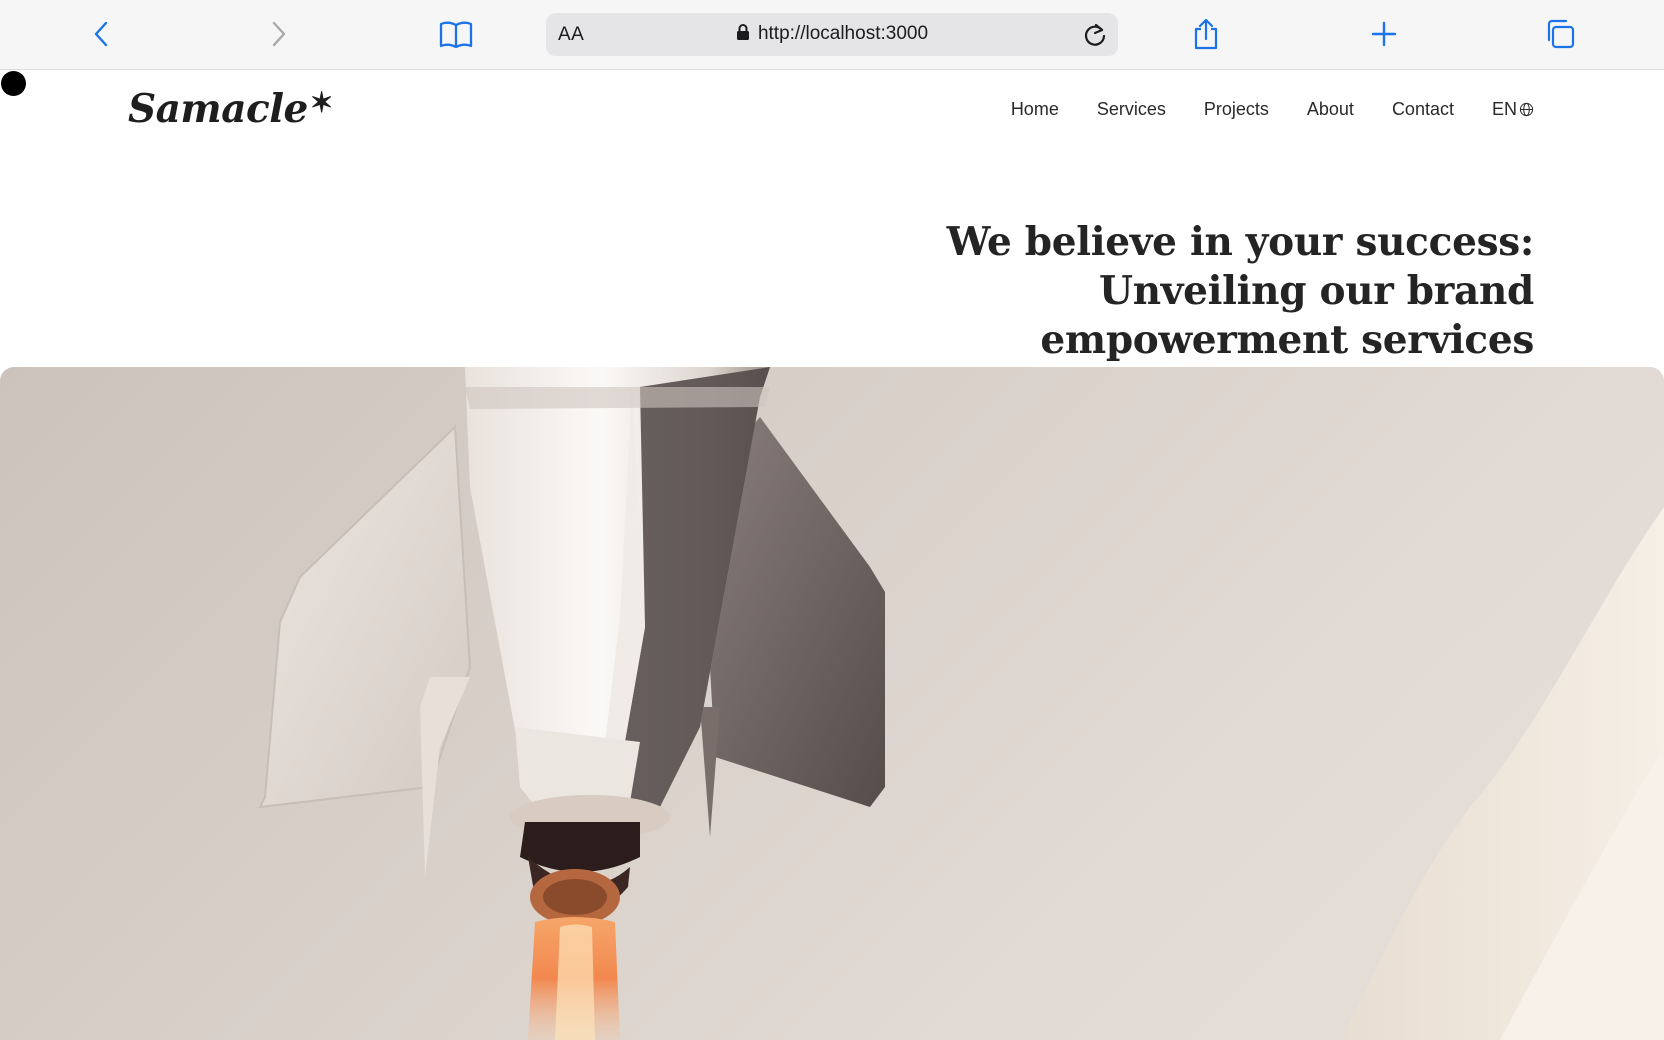 This screenshot has width=1664, height=1040. What do you see at coordinates (1035, 109) in the screenshot?
I see `nav-item-home: Home` at bounding box center [1035, 109].